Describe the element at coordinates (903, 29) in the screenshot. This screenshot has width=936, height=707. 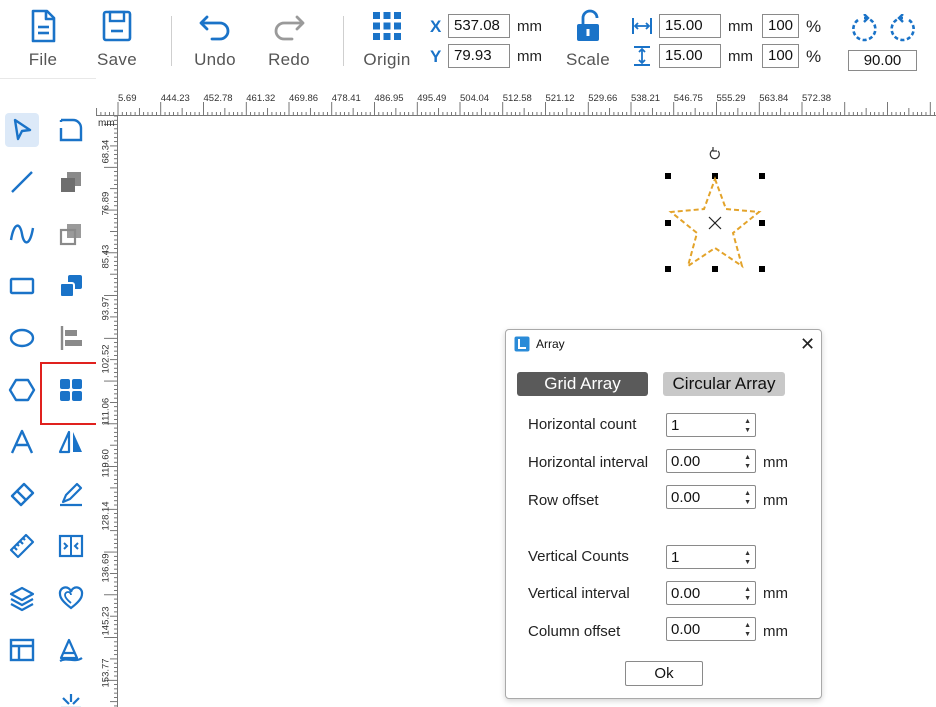
I see `rotate-cw-icon` at that location.